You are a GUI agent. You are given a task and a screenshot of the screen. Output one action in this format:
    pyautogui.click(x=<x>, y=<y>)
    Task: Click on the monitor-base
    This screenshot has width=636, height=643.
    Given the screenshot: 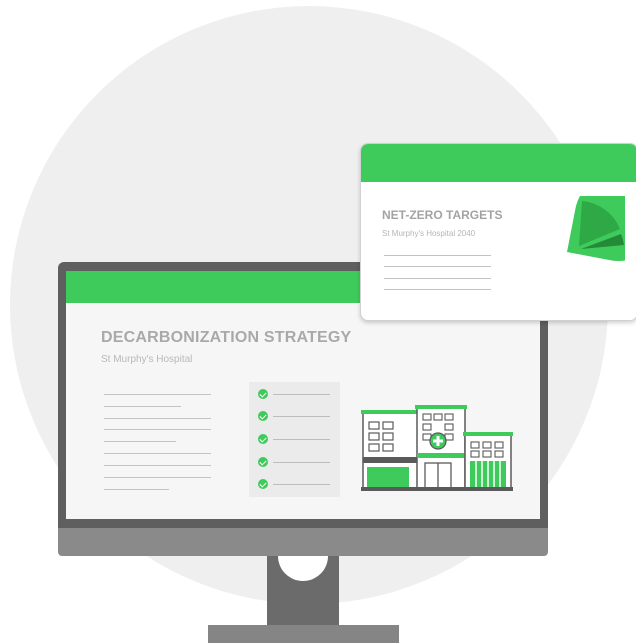 What is the action you would take?
    pyautogui.click(x=303, y=634)
    